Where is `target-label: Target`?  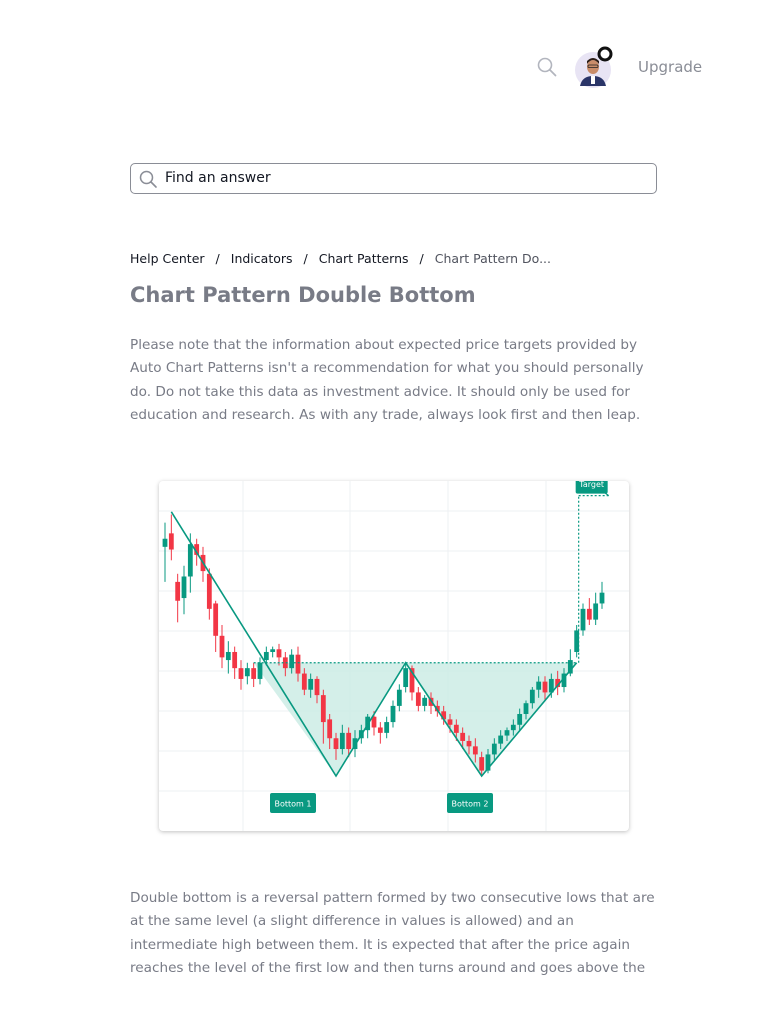 target-label: Target is located at coordinates (591, 485).